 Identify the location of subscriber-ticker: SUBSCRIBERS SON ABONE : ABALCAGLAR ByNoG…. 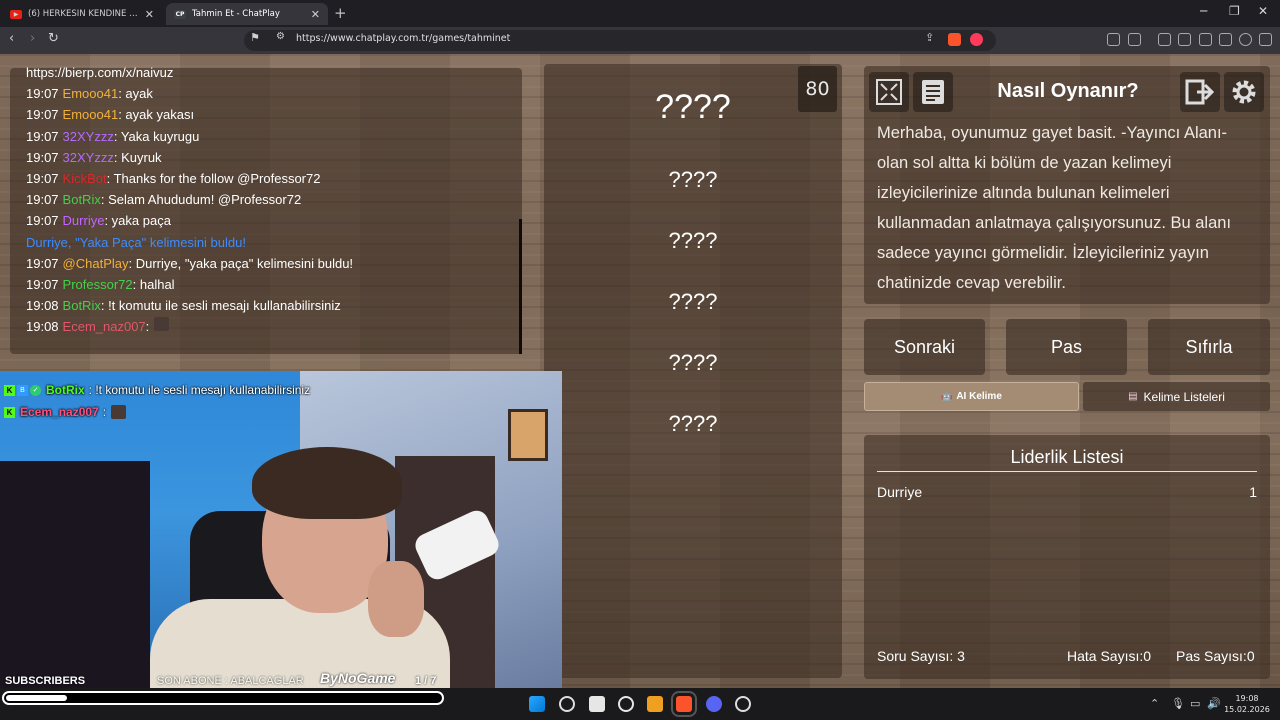
(281, 679).